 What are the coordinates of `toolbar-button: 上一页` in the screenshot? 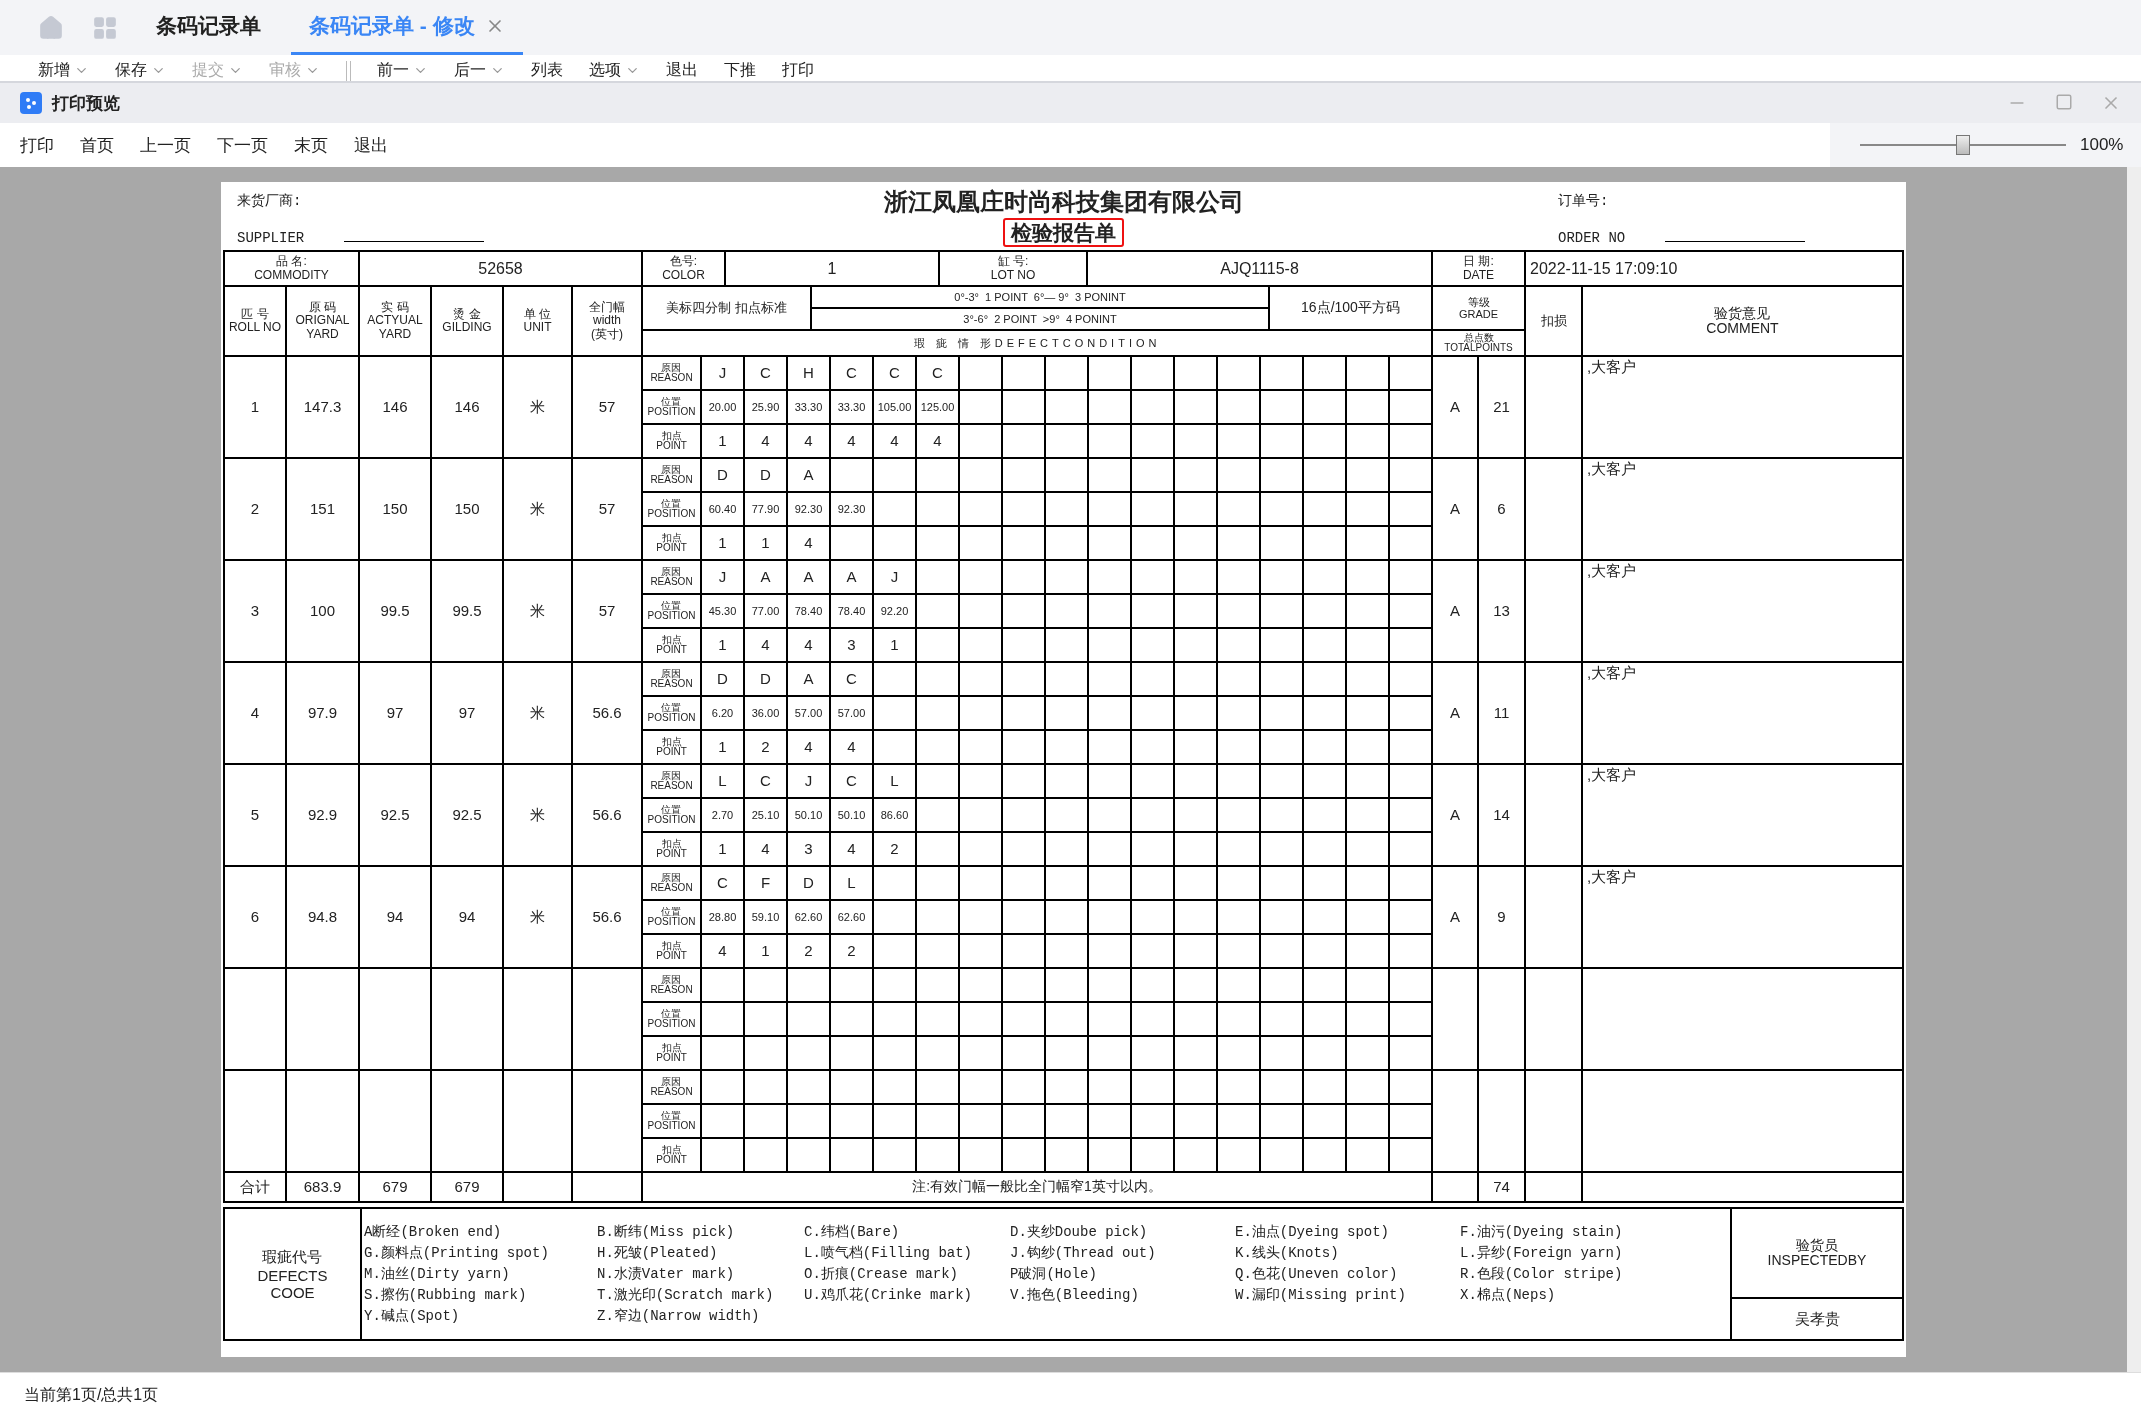 It's located at (165, 145).